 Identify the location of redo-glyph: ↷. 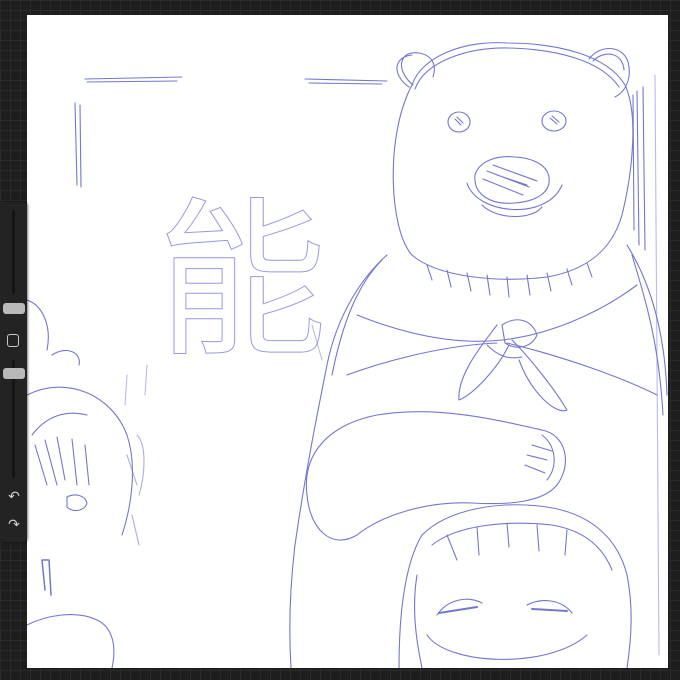
(14, 525).